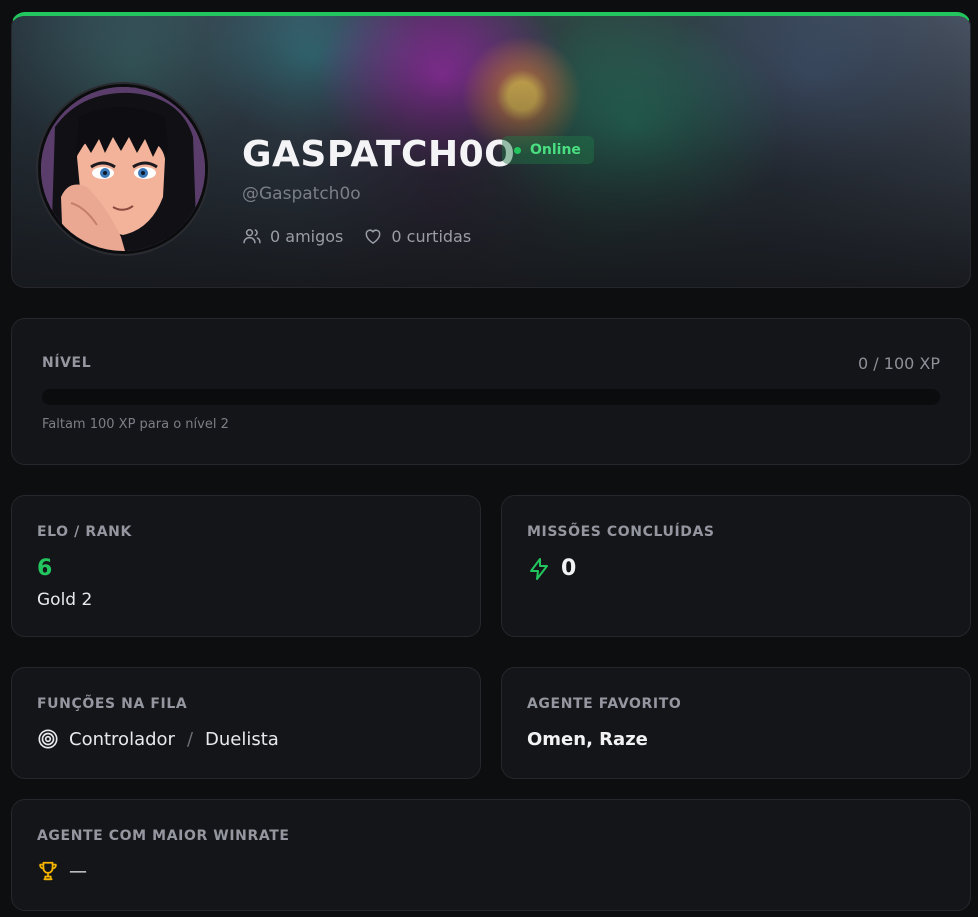 The height and width of the screenshot is (917, 978). What do you see at coordinates (135, 424) in the screenshot?
I see `xp-hint: Faltam 100 XP para o nível 2` at bounding box center [135, 424].